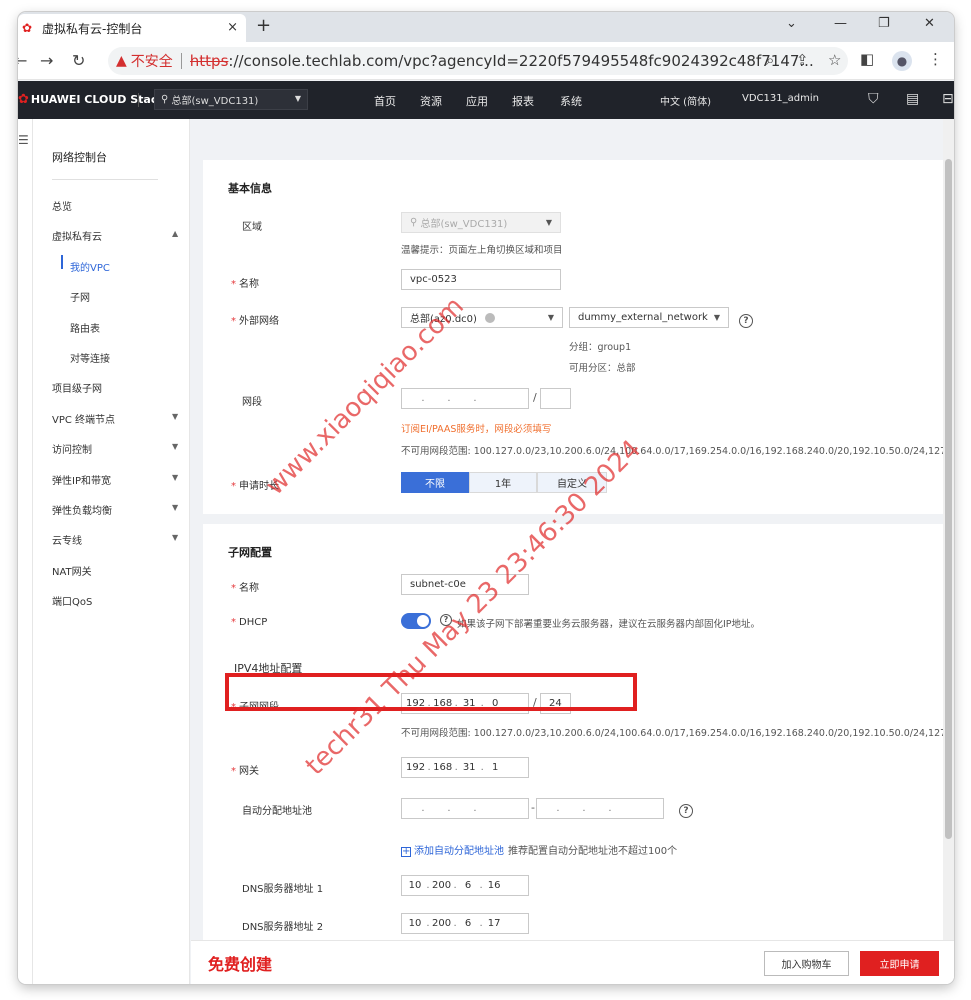 The image size is (971, 1000). I want to click on user-menu: VDC131_admin, so click(780, 98).